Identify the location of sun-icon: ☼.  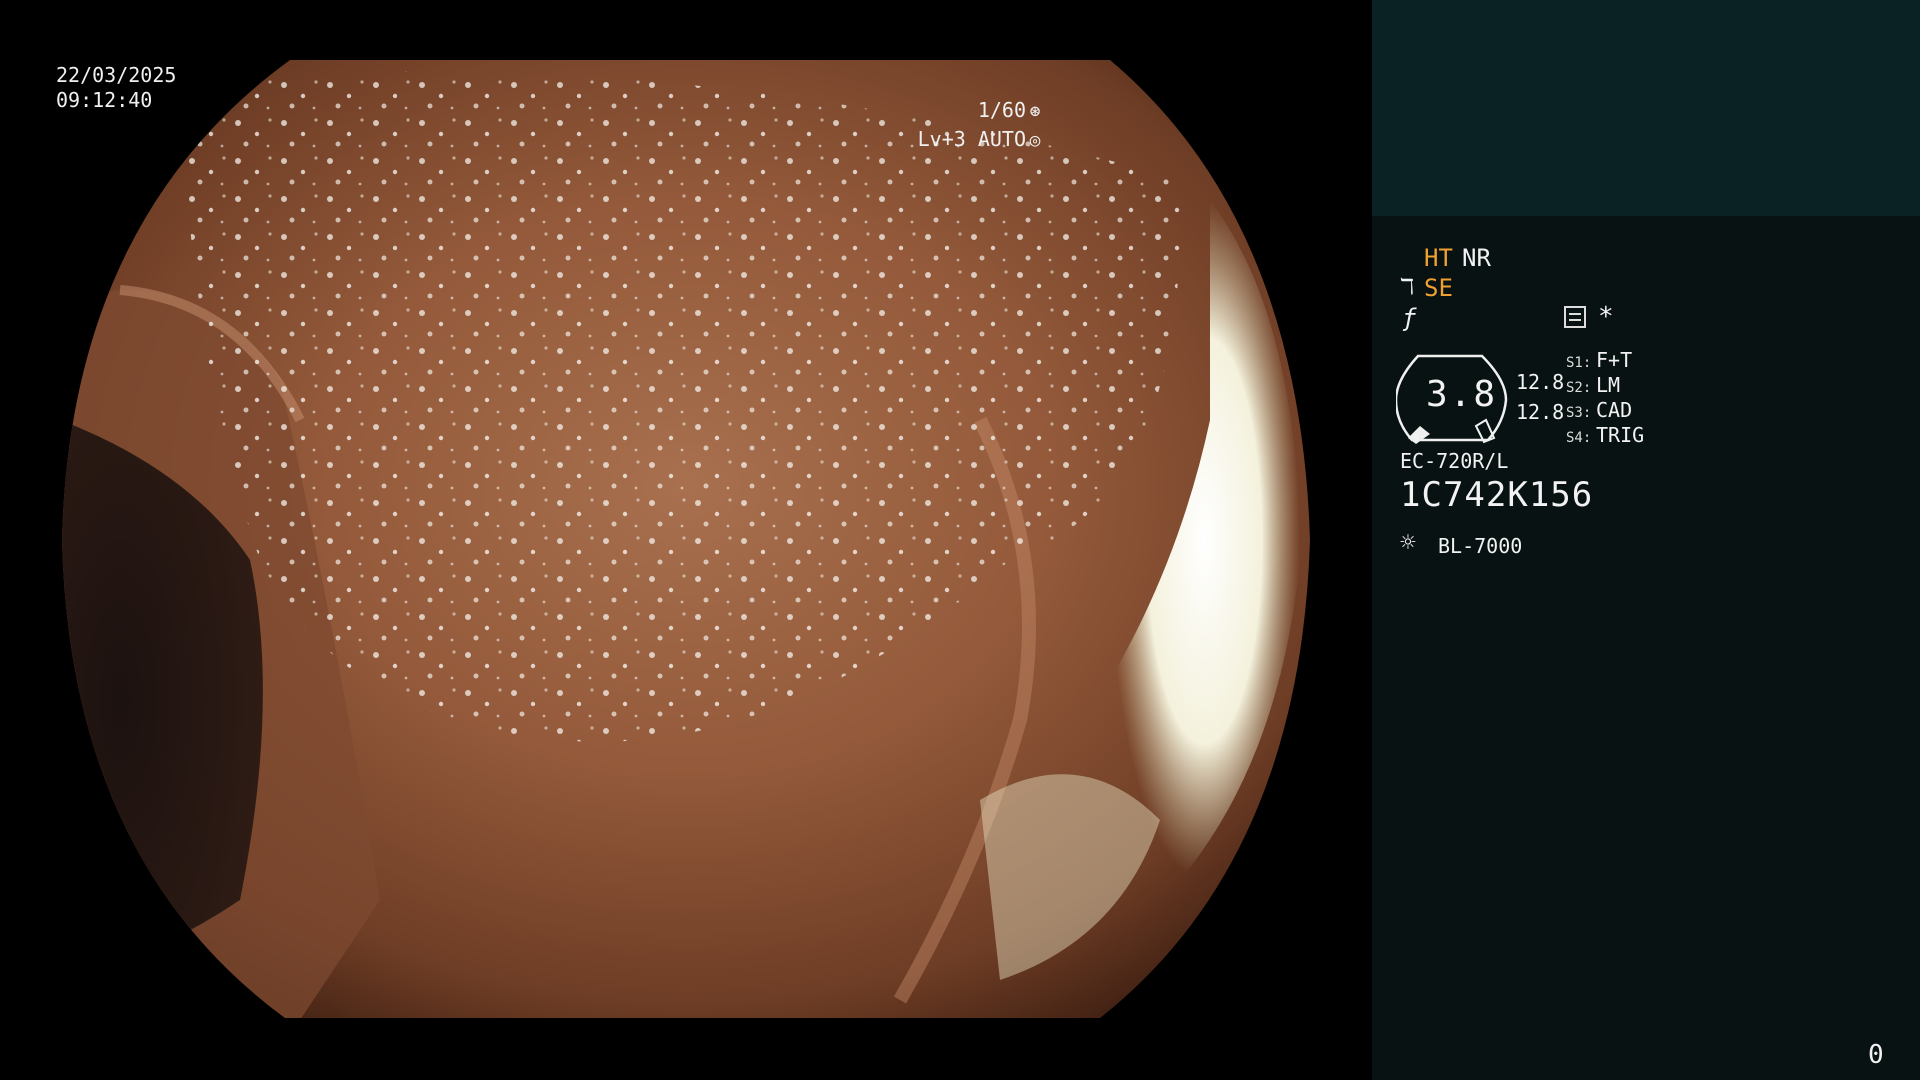
(1408, 543).